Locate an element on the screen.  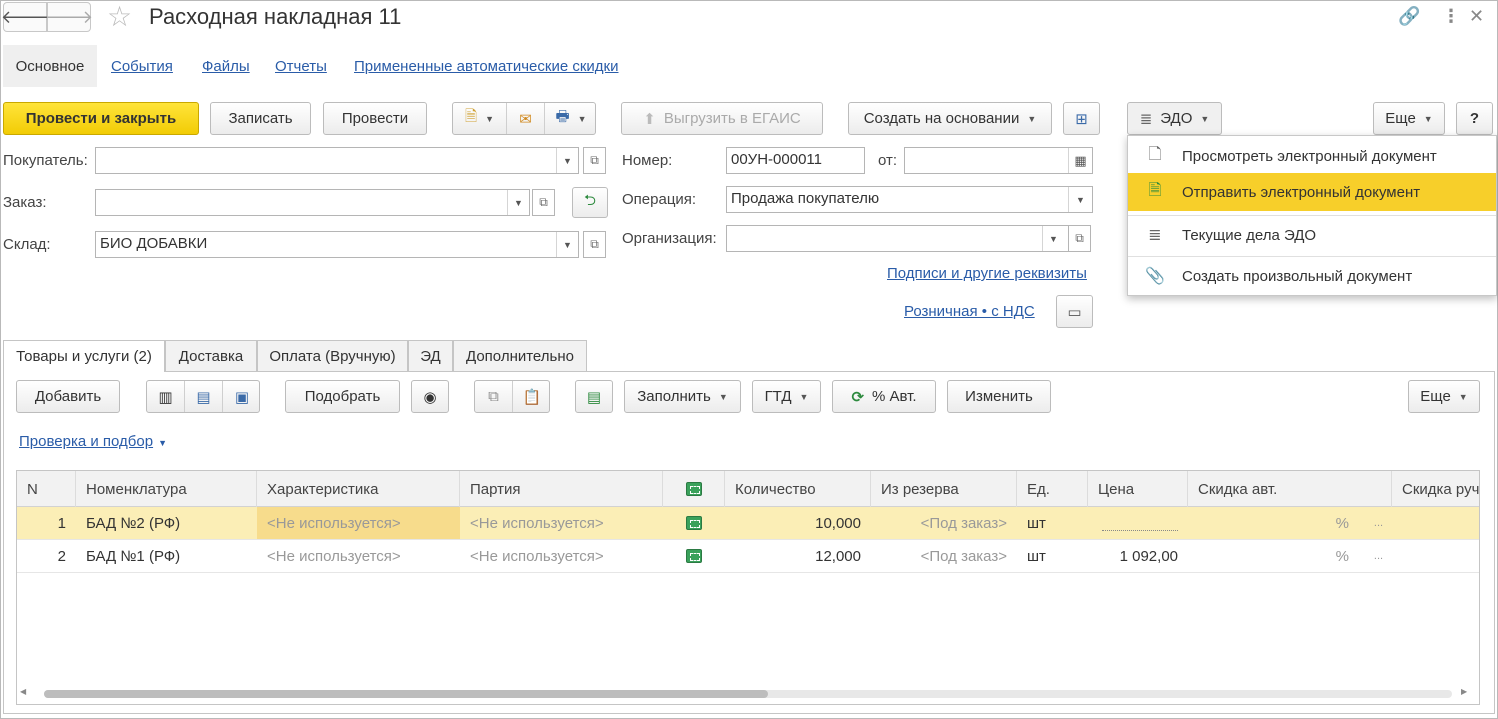
buyer-dropdown: ▼ is located at coordinates (567, 160).